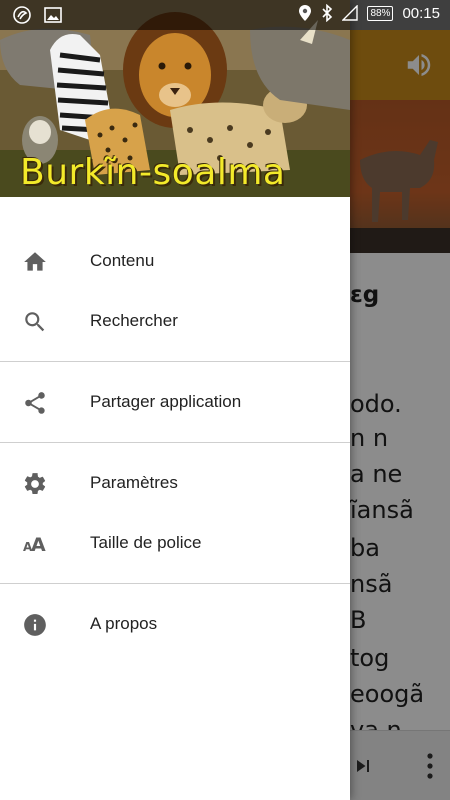  What do you see at coordinates (35, 261) in the screenshot?
I see `home-icon` at bounding box center [35, 261].